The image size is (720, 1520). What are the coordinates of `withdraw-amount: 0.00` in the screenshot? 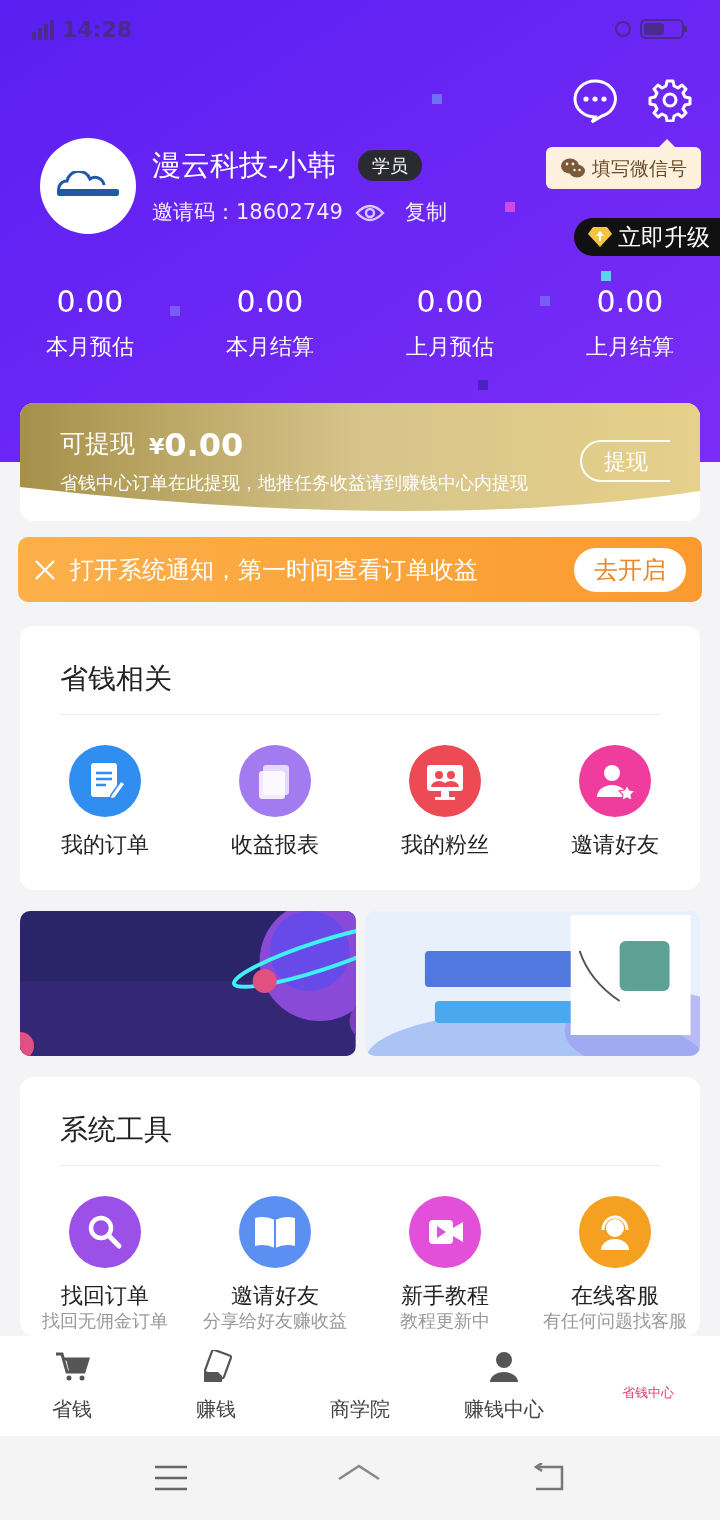 It's located at (204, 444).